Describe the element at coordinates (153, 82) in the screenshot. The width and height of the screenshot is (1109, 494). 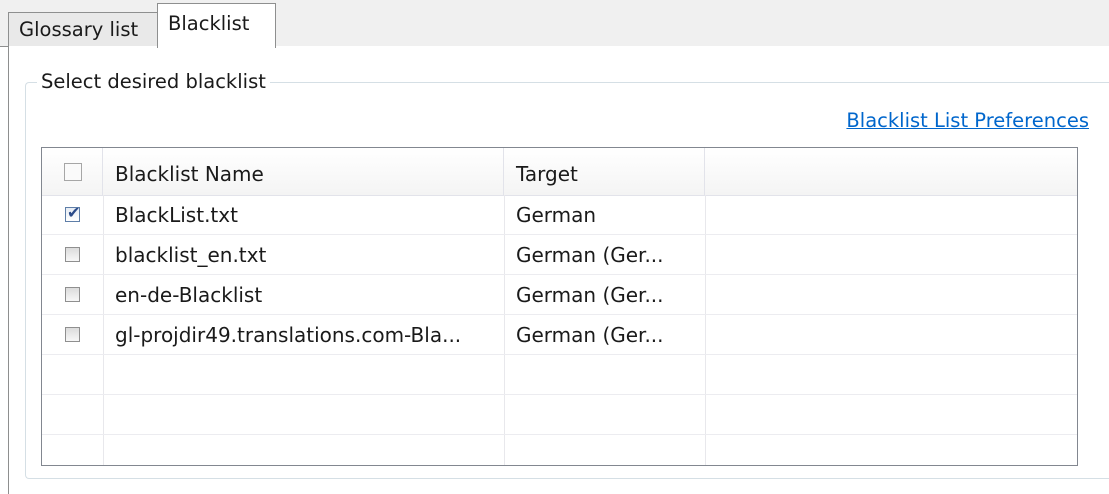
I see `group-legend: Select desired blacklist` at that location.